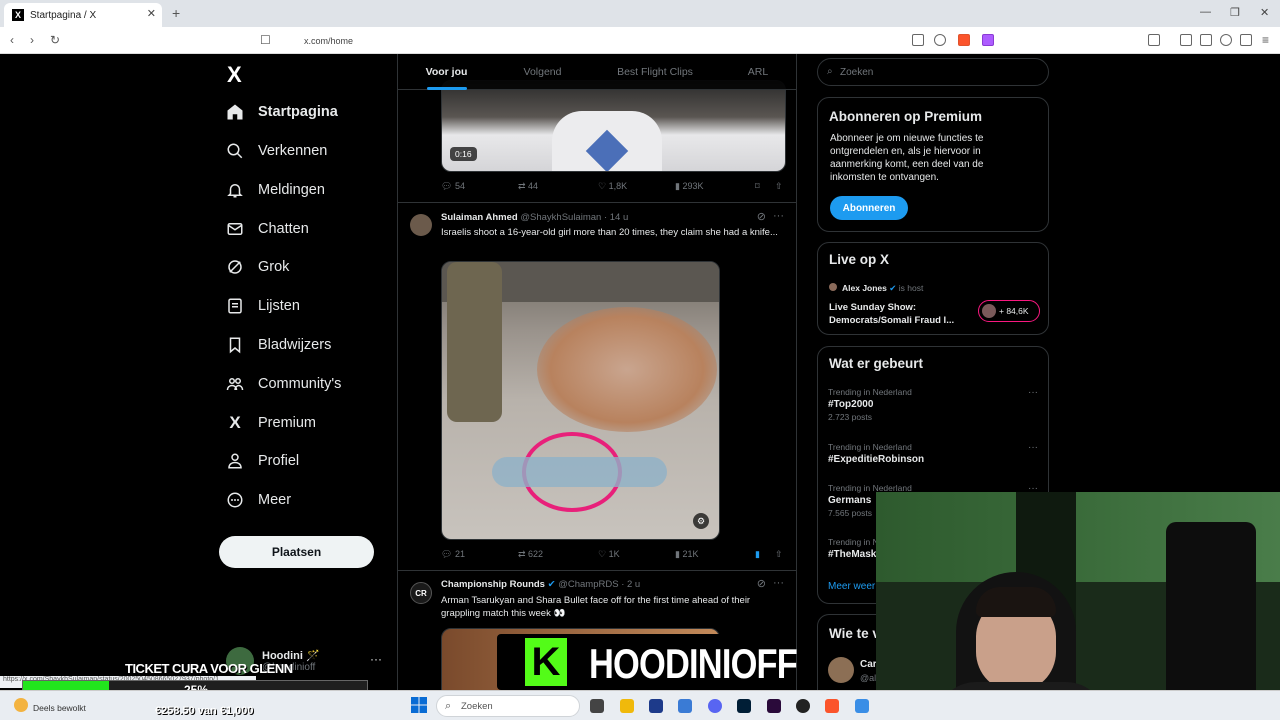 Image resolution: width=1280 pixels, height=720 pixels. I want to click on nav-grok: Grok, so click(257, 267).